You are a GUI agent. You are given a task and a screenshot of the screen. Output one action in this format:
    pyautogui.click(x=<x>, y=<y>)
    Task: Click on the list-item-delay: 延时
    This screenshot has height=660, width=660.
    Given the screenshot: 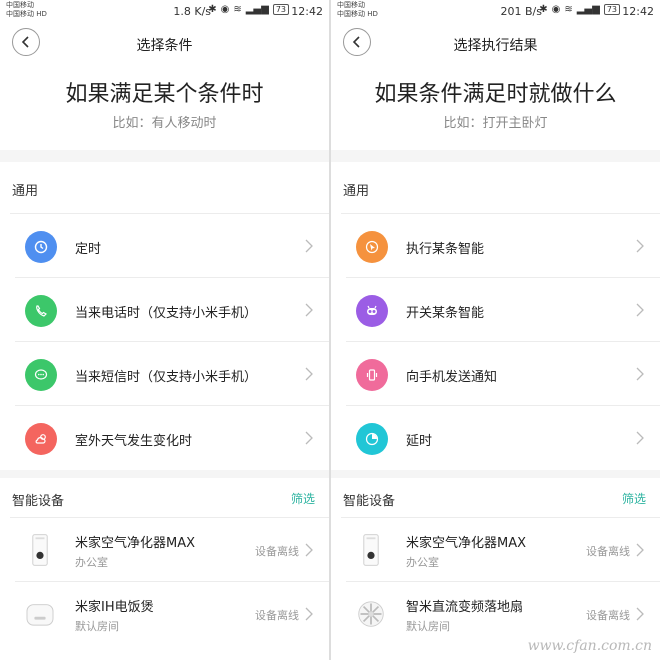 What is the action you would take?
    pyautogui.click(x=503, y=438)
    